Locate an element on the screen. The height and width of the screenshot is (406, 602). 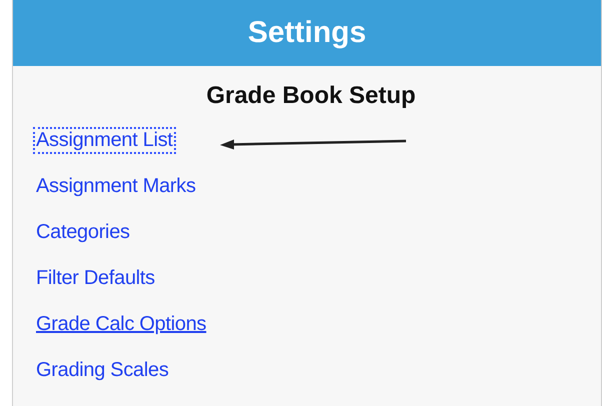
section-heading: Grade Book Setup is located at coordinates (311, 96).